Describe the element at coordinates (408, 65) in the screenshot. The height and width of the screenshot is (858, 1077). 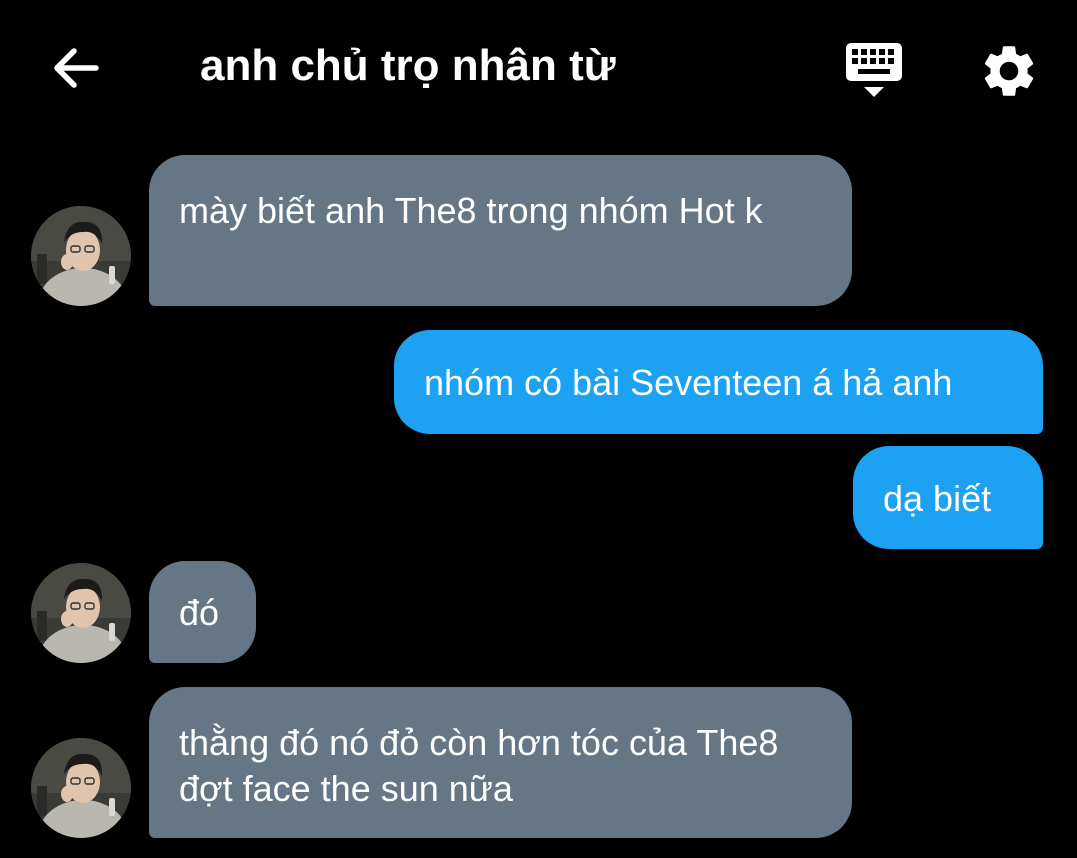
I see `chat-title: anh chủ trọ nhân từ` at that location.